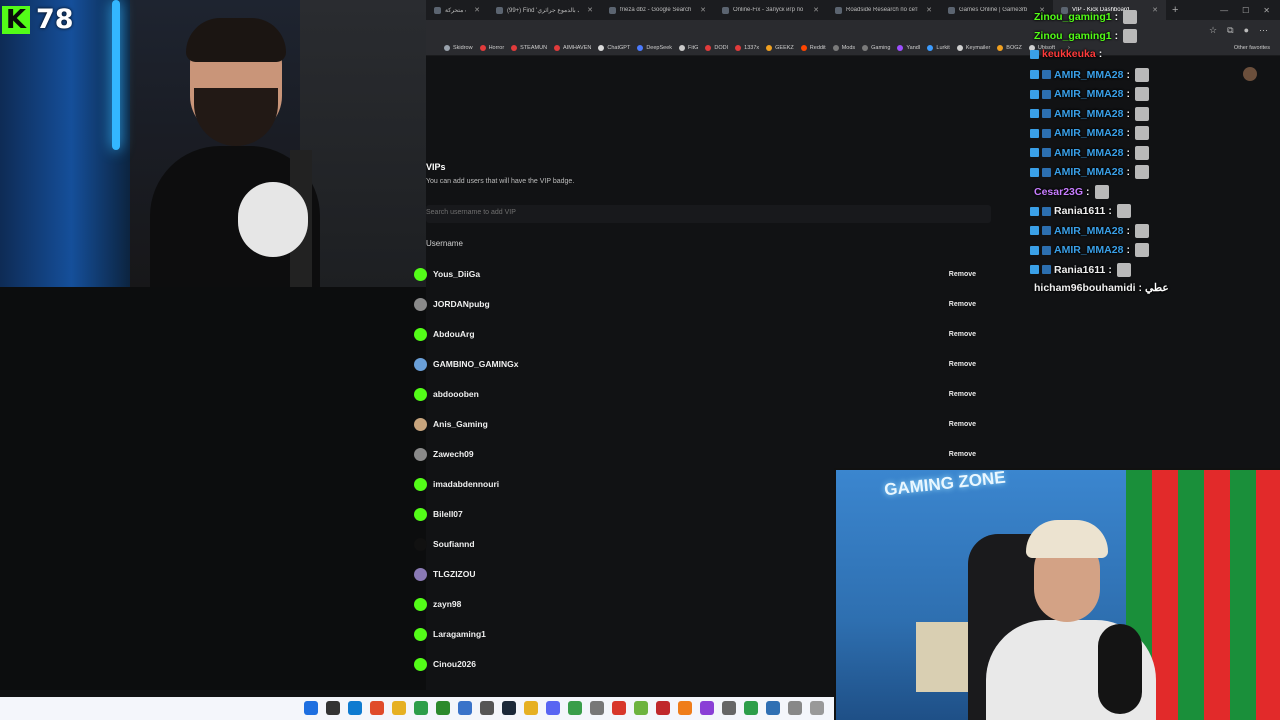 Image resolution: width=1280 pixels, height=720 pixels. Describe the element at coordinates (692, 47) in the screenshot. I see `bookmark-item: FitG` at that location.